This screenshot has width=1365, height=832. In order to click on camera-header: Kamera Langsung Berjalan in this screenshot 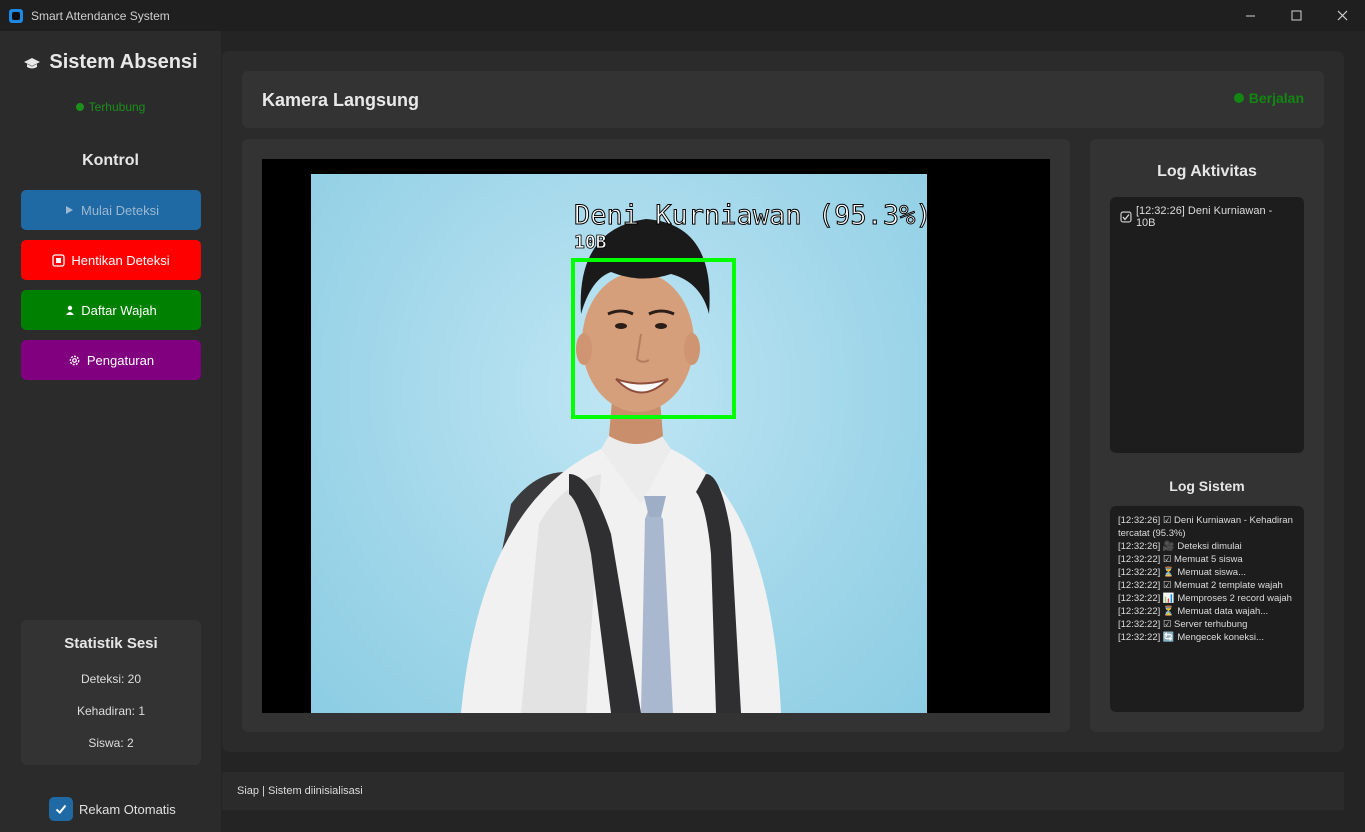, I will do `click(783, 99)`.